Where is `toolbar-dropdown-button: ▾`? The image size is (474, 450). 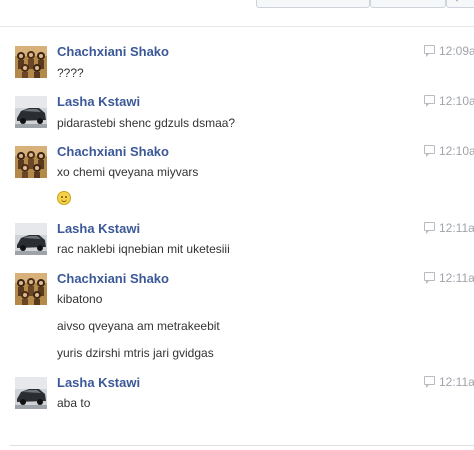 toolbar-dropdown-button: ▾ is located at coordinates (460, 4).